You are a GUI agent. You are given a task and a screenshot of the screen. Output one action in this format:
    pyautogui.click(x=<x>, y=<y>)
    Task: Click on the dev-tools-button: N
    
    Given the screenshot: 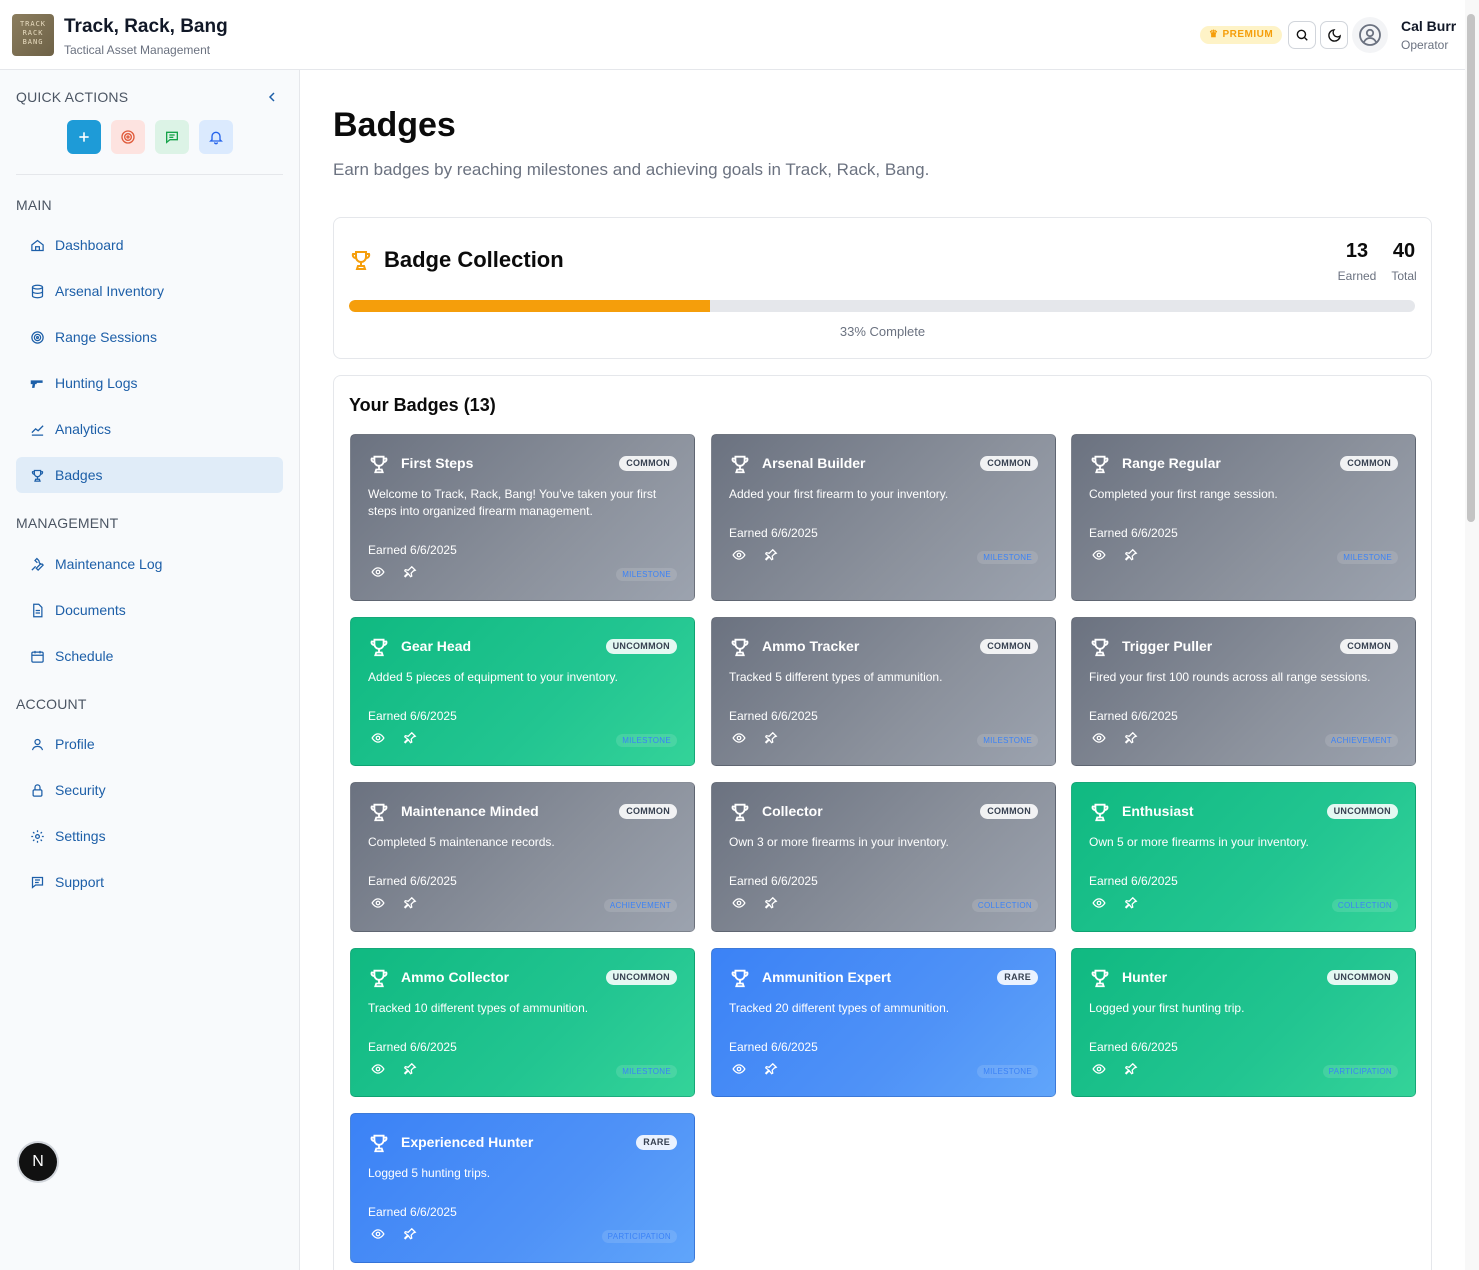 What is the action you would take?
    pyautogui.click(x=38, y=1162)
    